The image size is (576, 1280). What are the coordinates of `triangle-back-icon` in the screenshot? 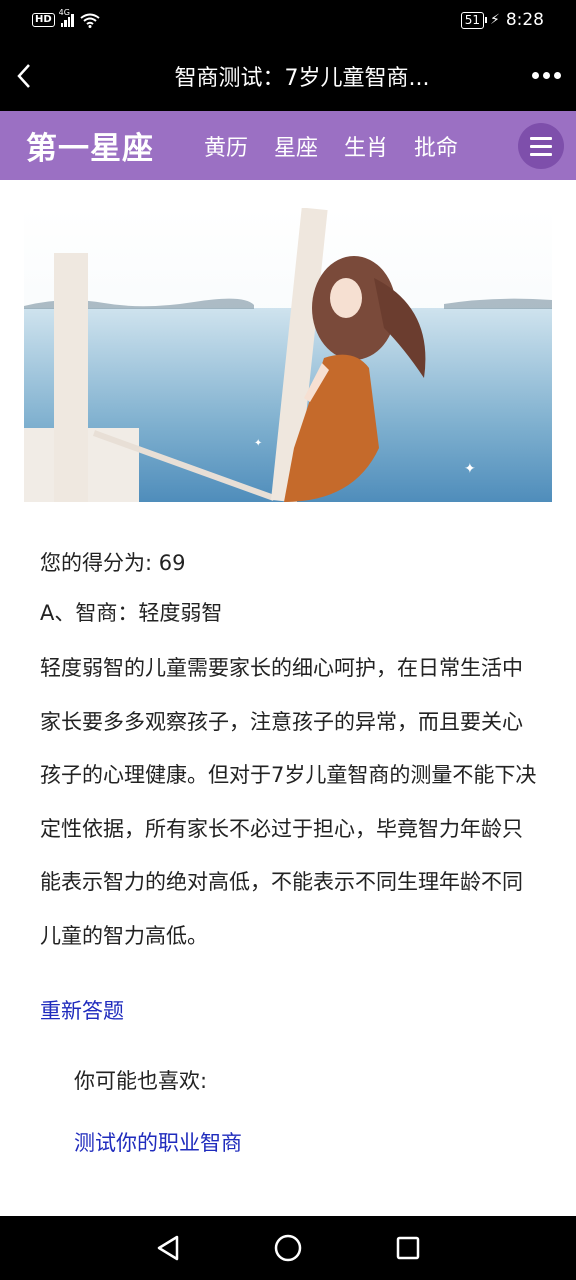 It's located at (168, 1248).